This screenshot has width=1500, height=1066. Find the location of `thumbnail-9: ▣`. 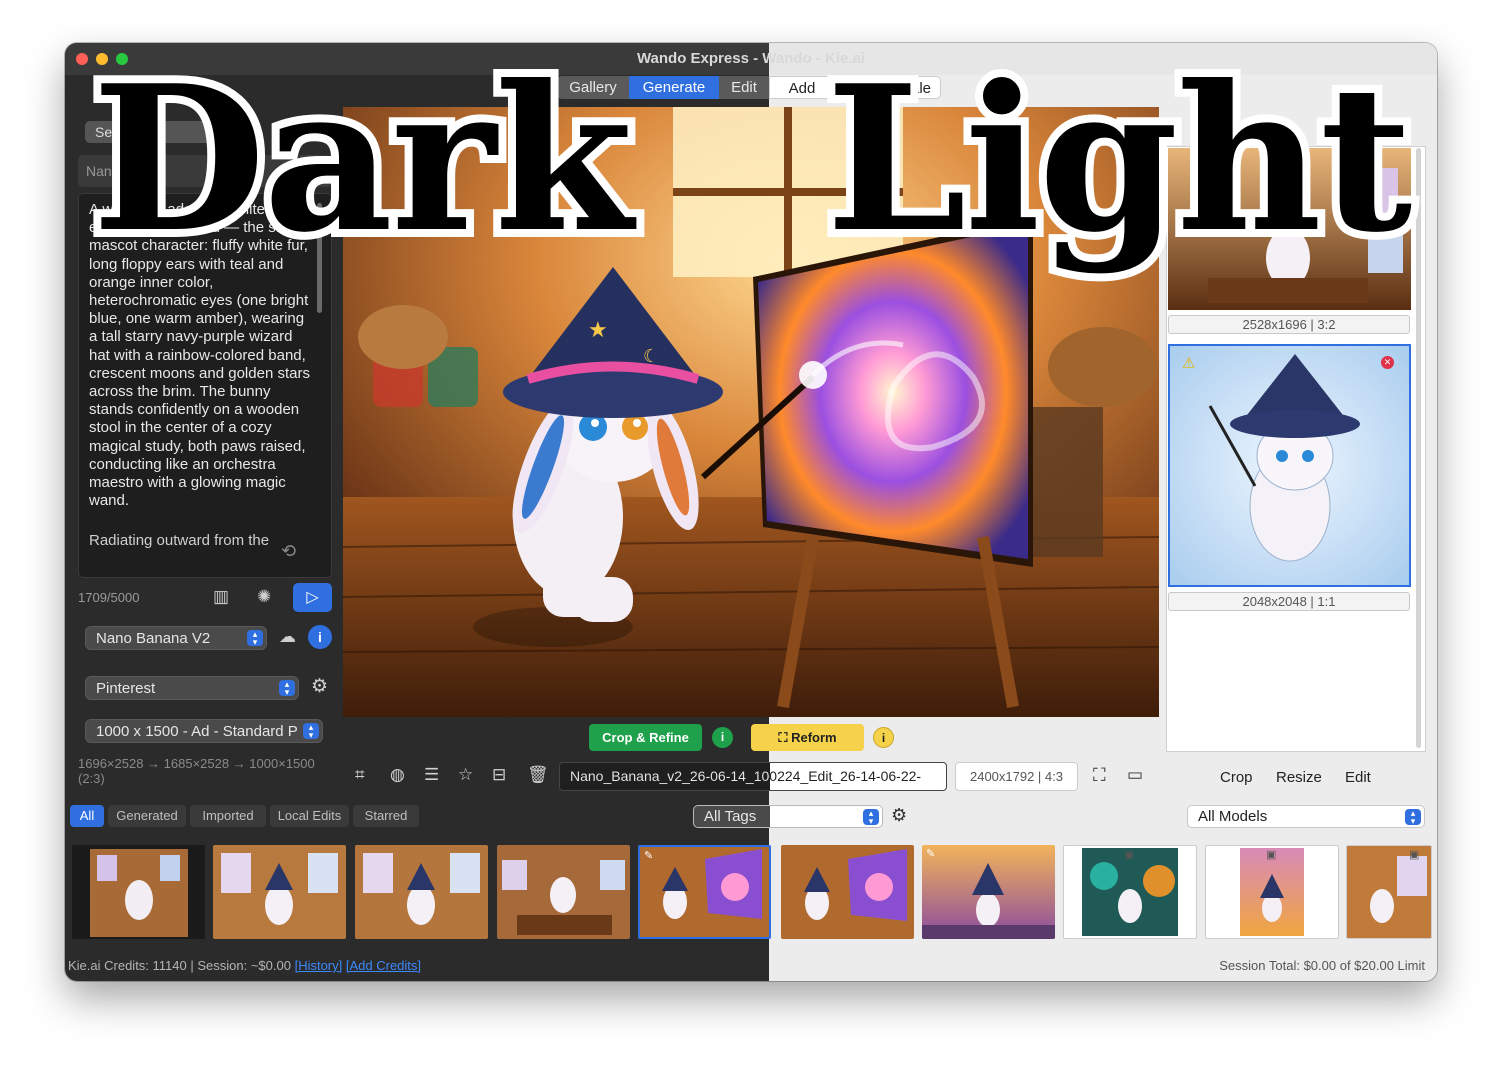

thumbnail-9: ▣ is located at coordinates (1272, 892).